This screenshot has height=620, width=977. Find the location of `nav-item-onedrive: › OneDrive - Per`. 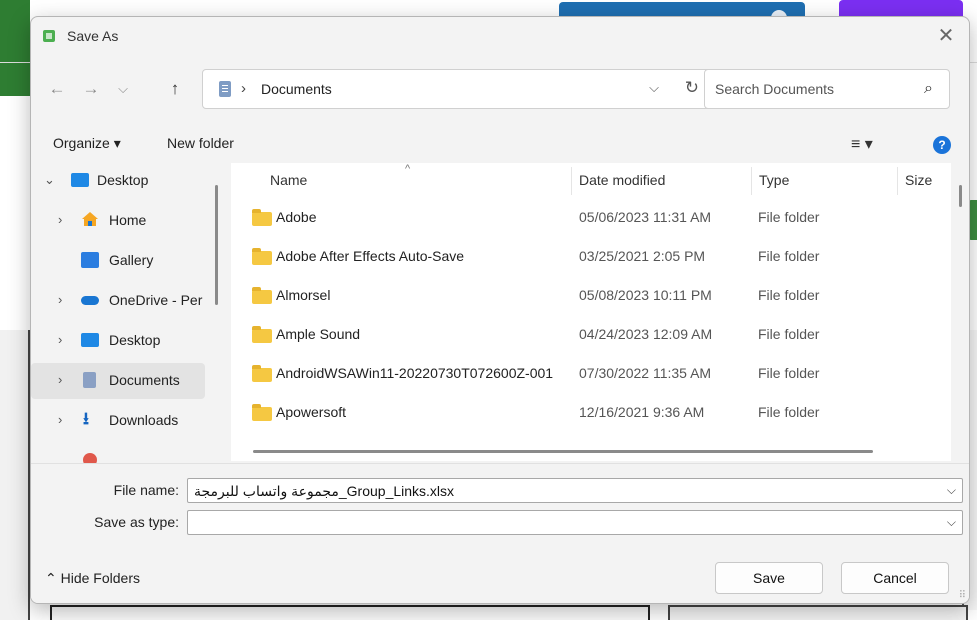

nav-item-onedrive: › OneDrive - Per is located at coordinates (118, 301).